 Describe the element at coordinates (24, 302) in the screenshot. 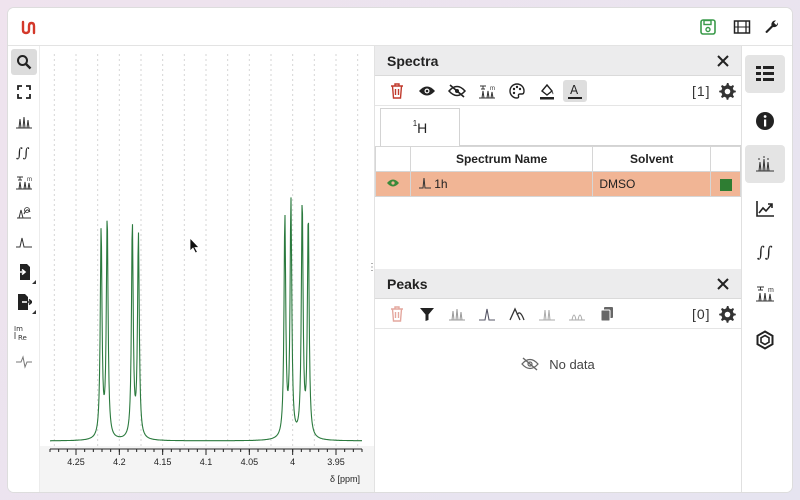

I see `export-icon` at that location.